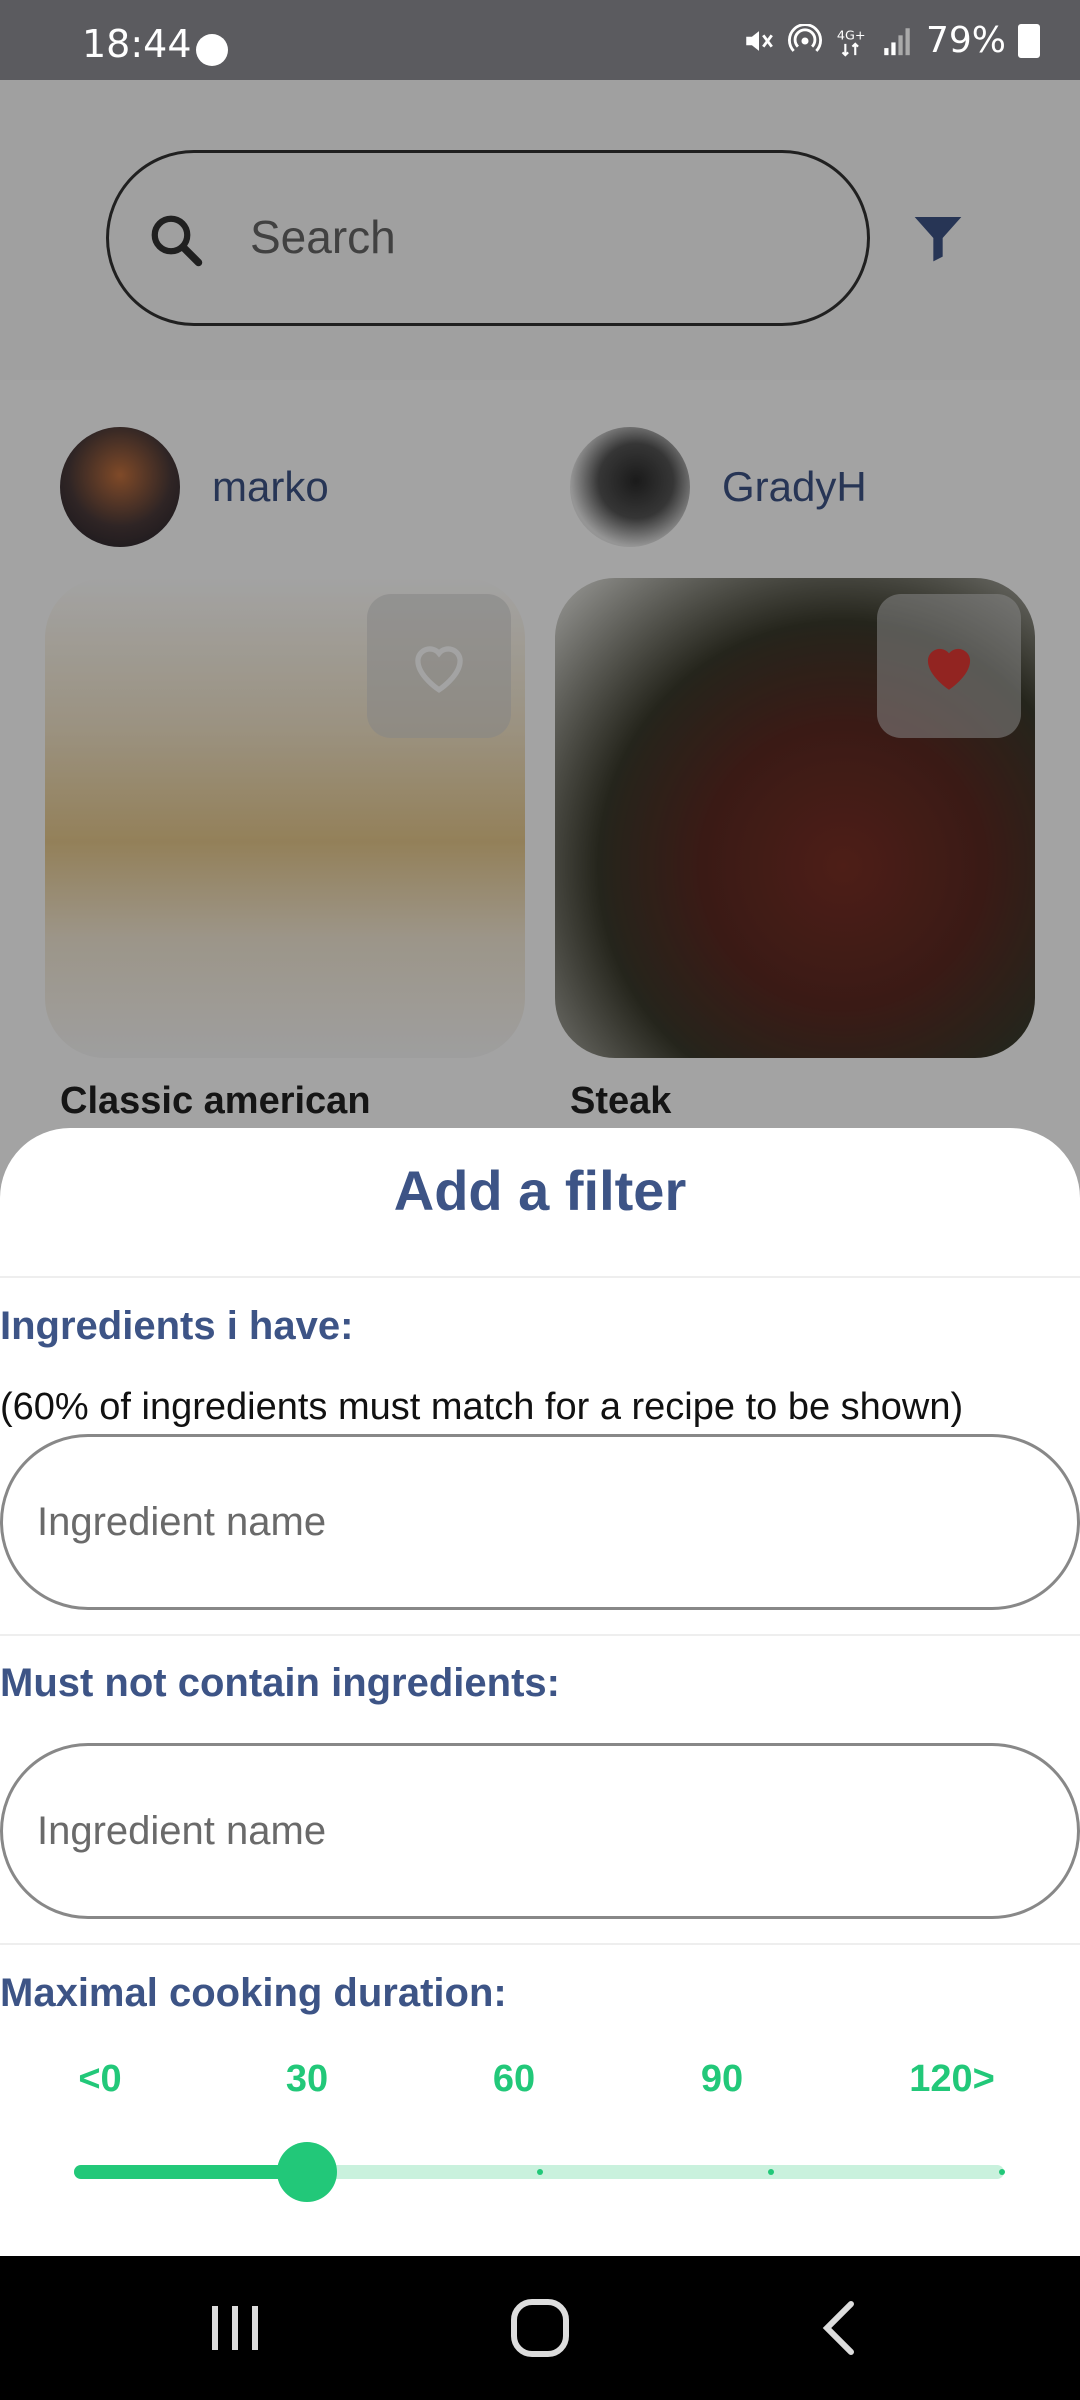 The height and width of the screenshot is (2400, 1080). What do you see at coordinates (212, 50) in the screenshot?
I see `messenger-icon` at bounding box center [212, 50].